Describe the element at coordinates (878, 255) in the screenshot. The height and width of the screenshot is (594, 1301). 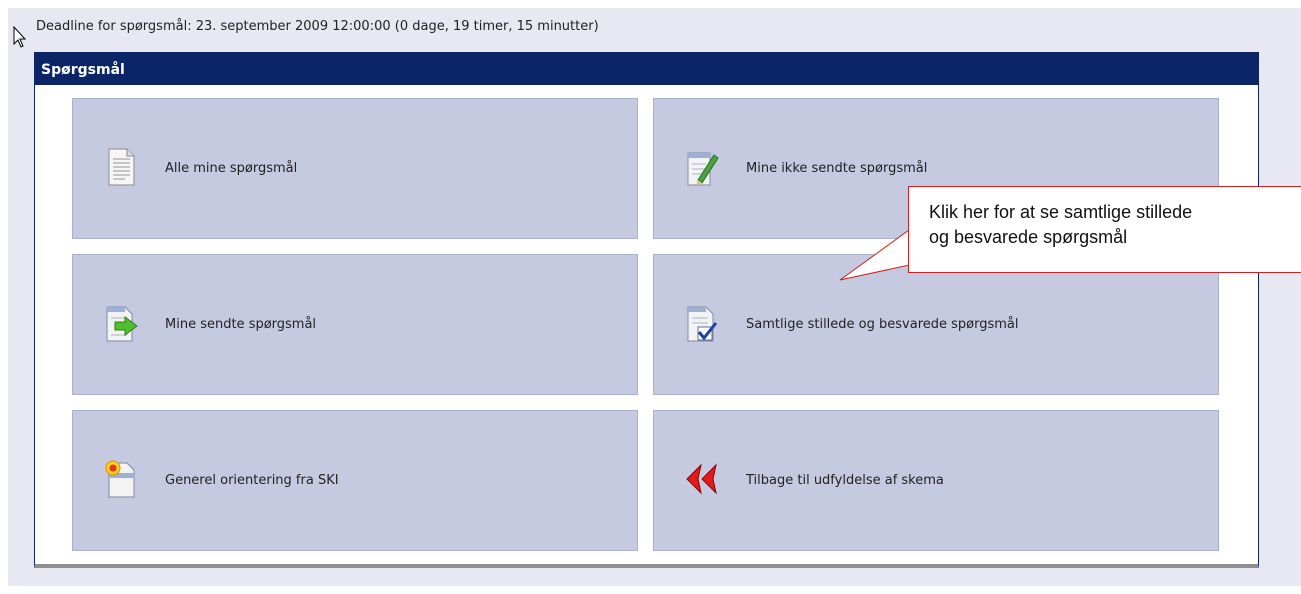
I see `callout-pointer` at that location.